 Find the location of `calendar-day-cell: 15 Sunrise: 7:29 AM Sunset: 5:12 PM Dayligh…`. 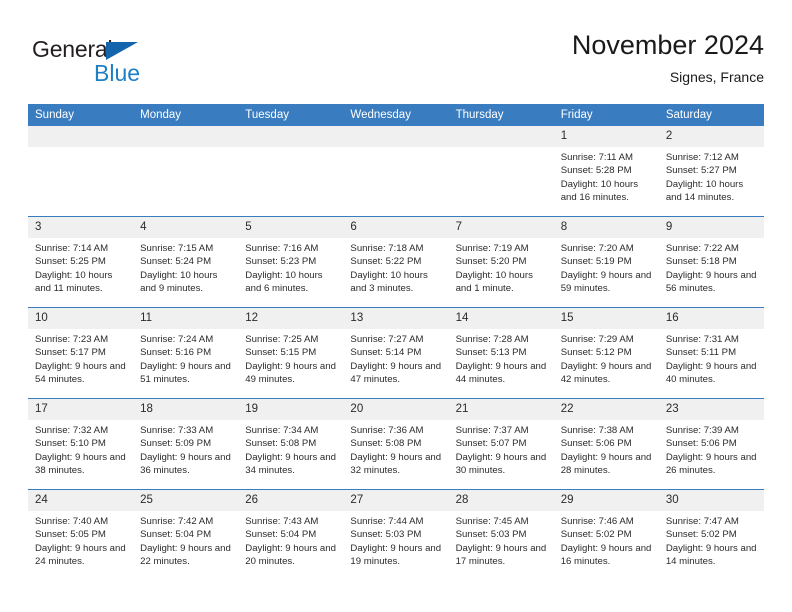

calendar-day-cell: 15 Sunrise: 7:29 AM Sunset: 5:12 PM Dayligh… is located at coordinates (606, 353).